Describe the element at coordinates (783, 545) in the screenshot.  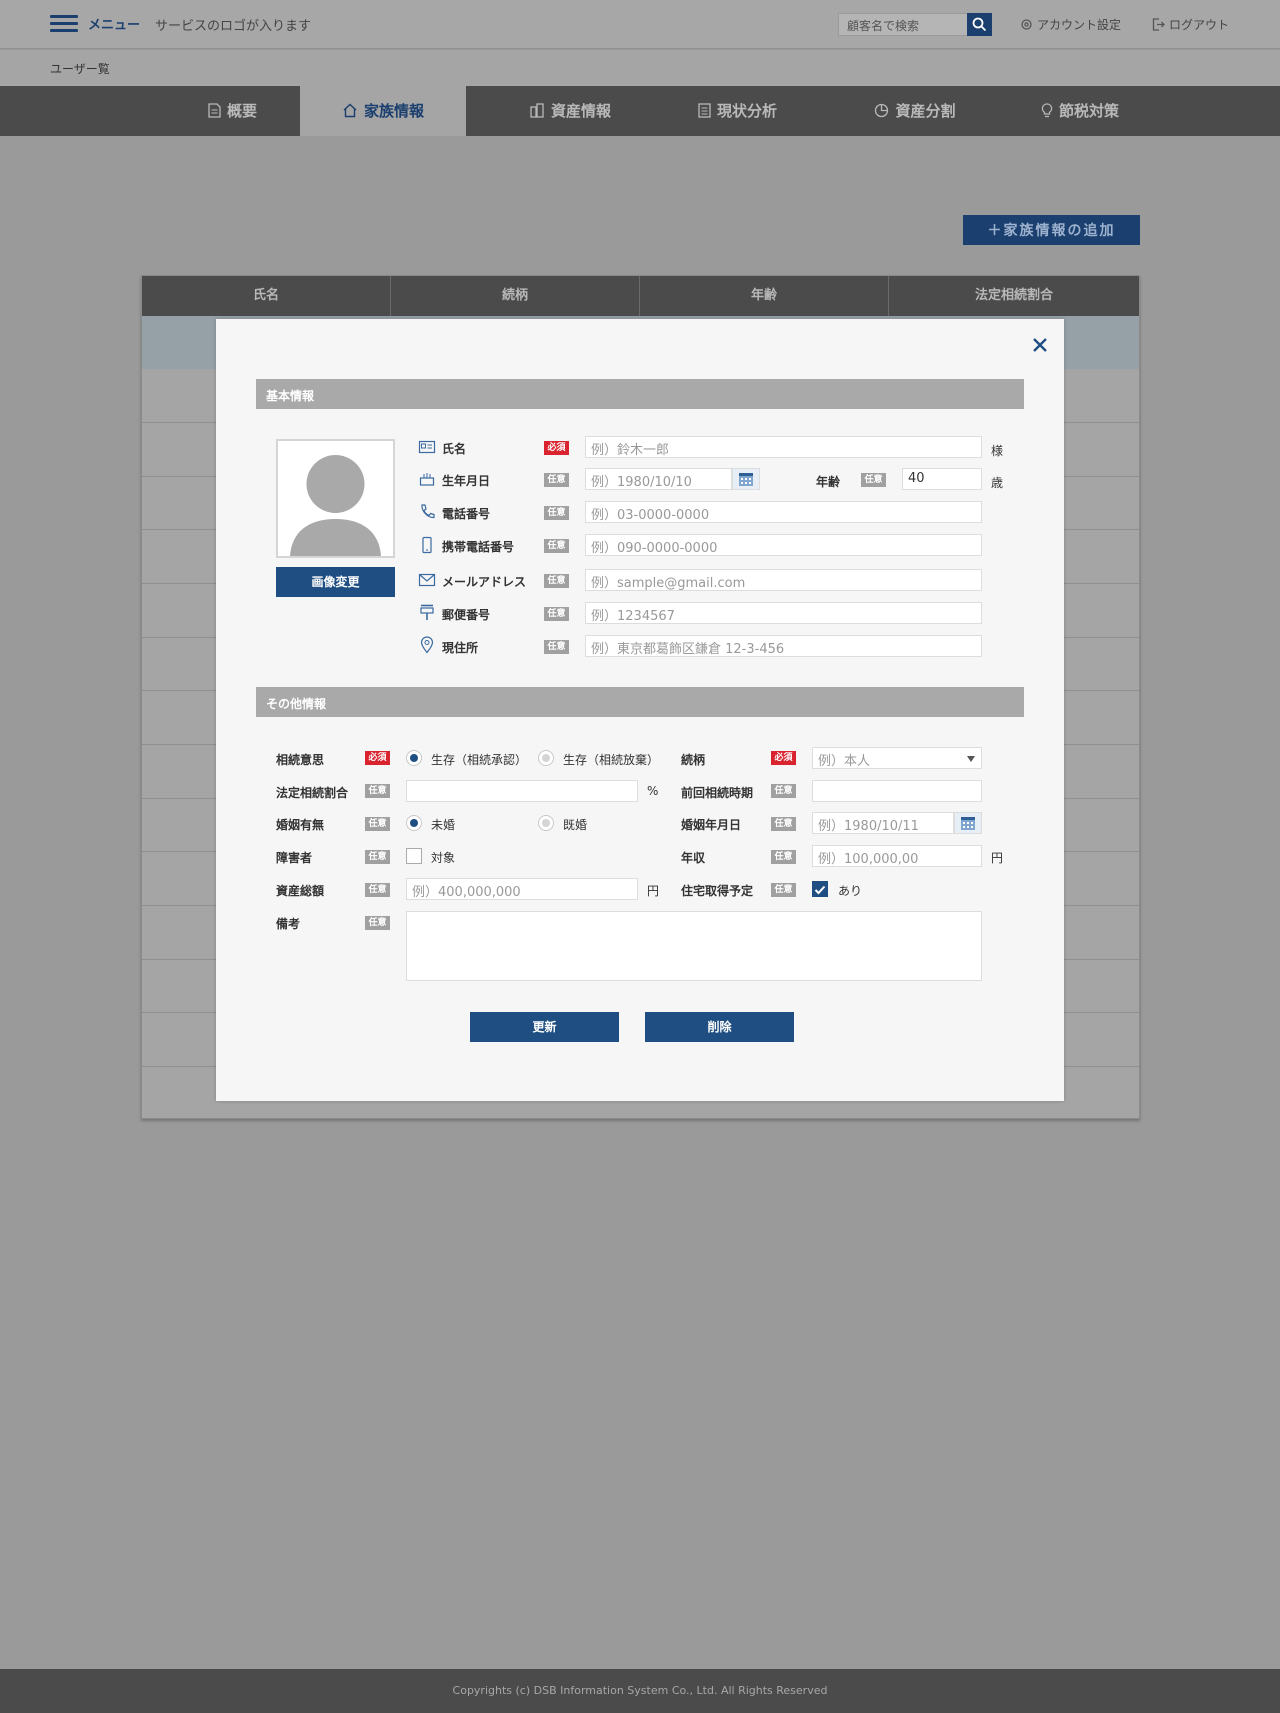
I see `mobile-input: 例）090-0000-0000` at that location.